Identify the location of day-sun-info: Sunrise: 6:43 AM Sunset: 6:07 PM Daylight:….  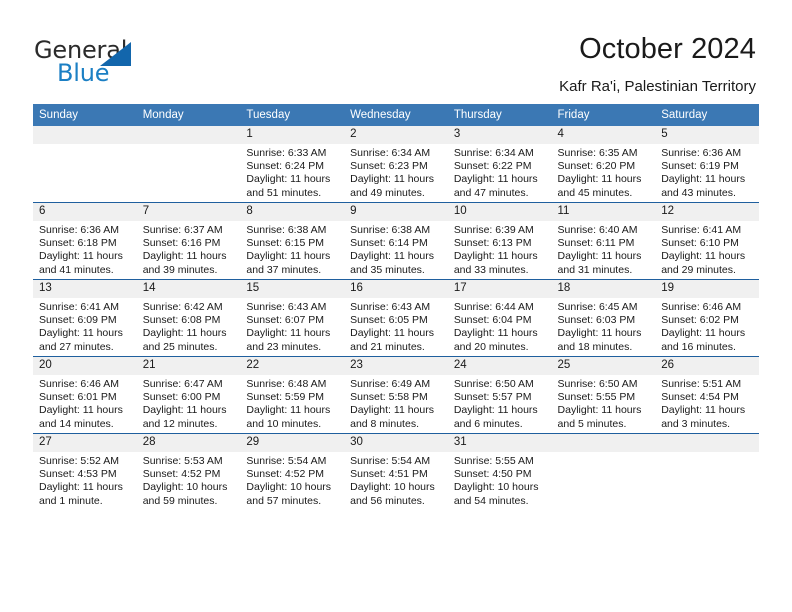
(292, 326).